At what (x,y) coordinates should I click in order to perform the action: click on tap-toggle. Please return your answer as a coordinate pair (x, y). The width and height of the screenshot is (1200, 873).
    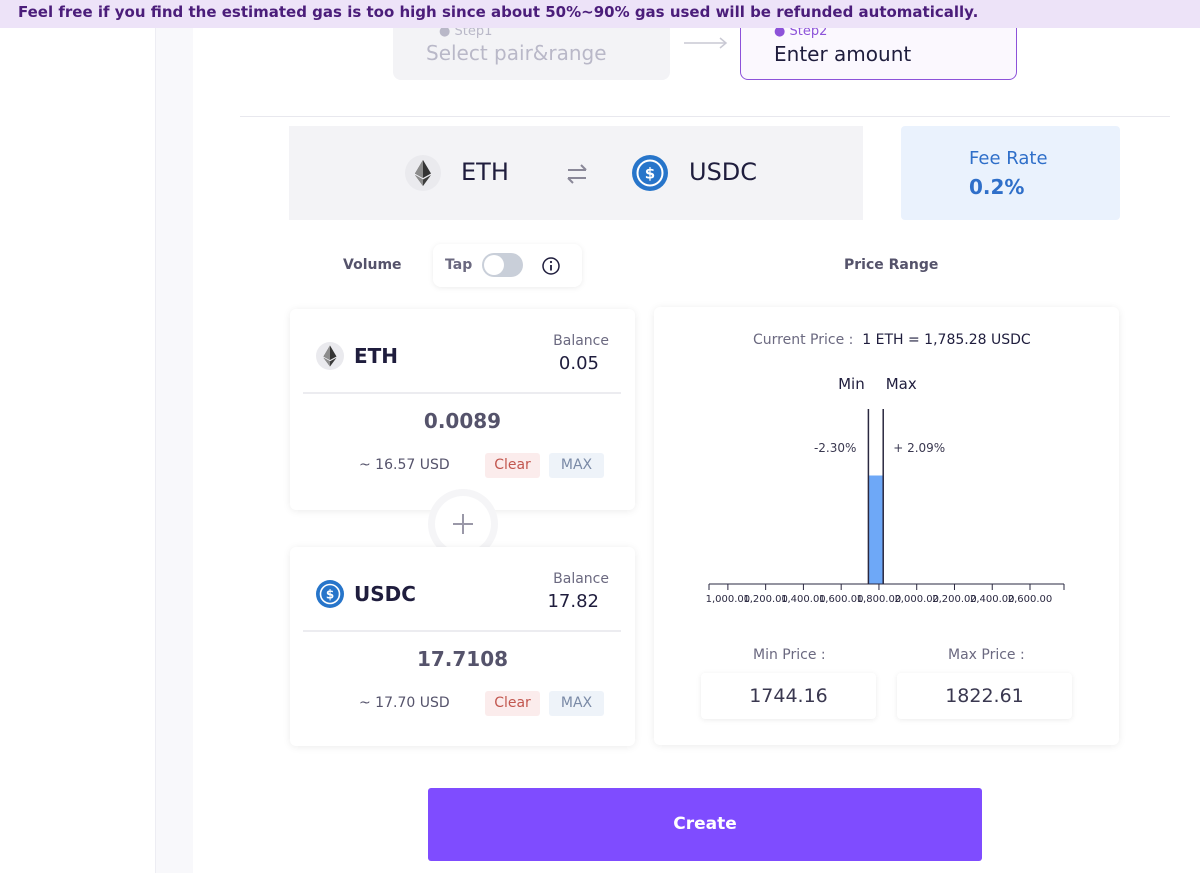
    Looking at the image, I should click on (502, 265).